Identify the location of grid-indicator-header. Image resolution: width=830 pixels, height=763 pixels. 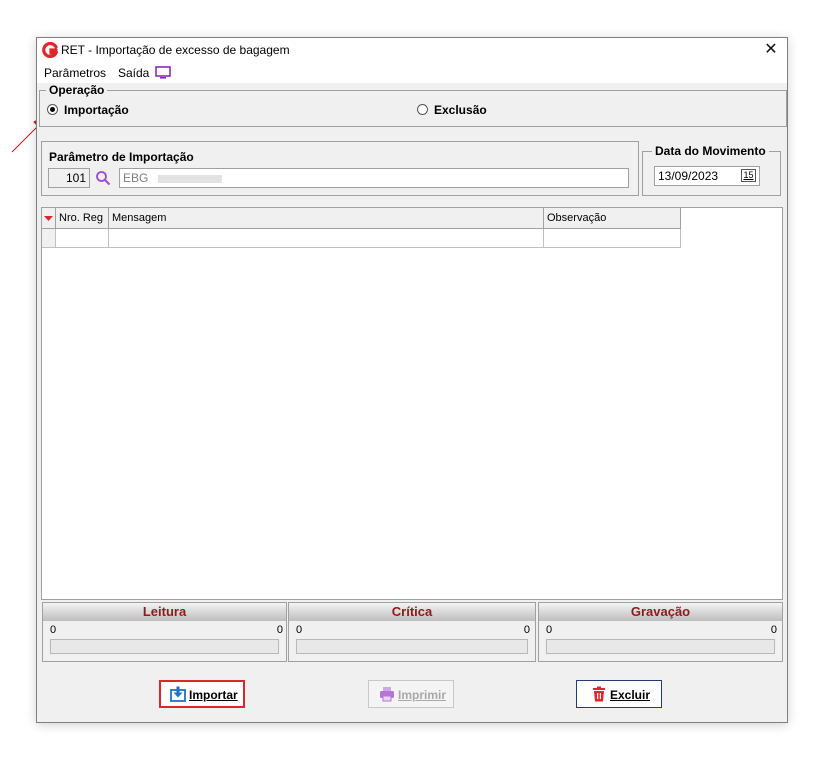
(49, 218).